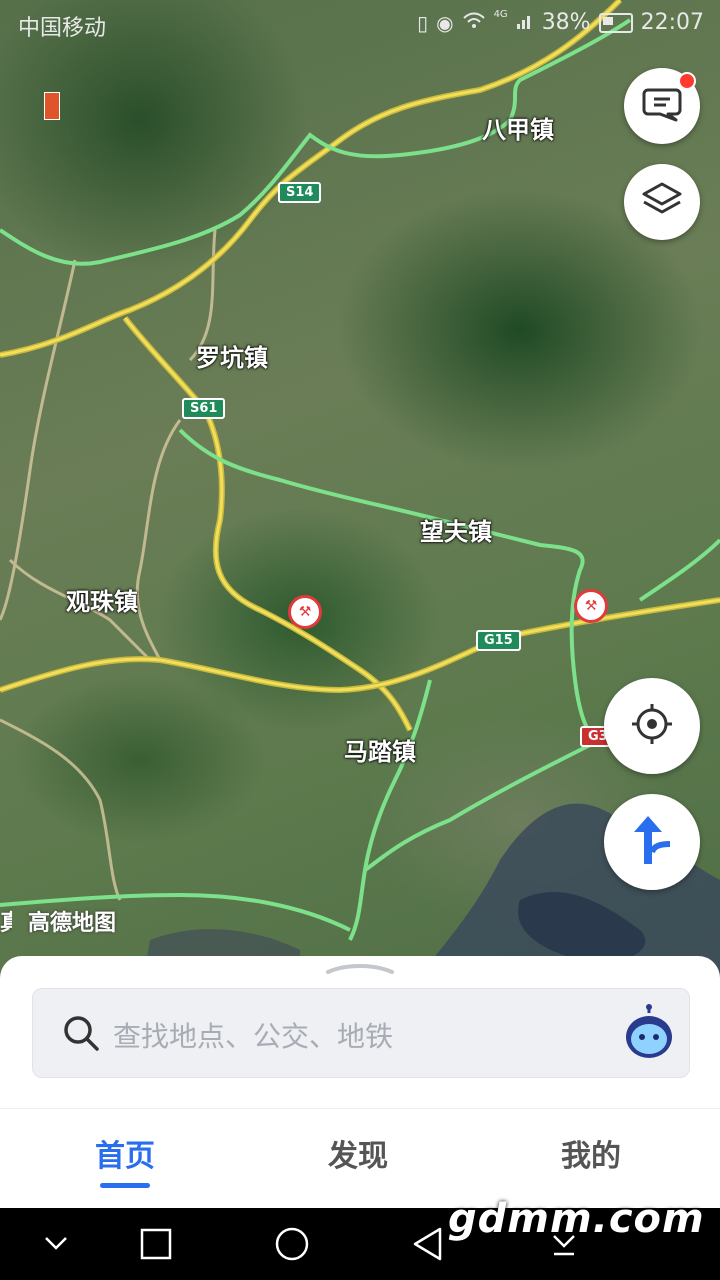  What do you see at coordinates (474, 23) in the screenshot?
I see `wifi-icon` at bounding box center [474, 23].